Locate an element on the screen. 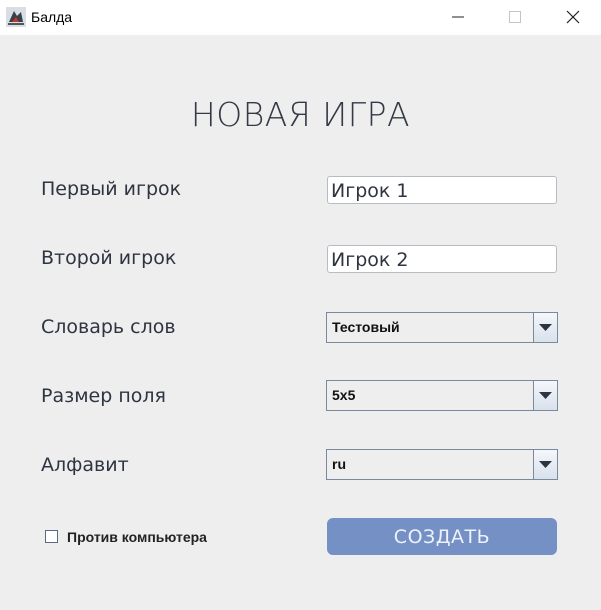 The width and height of the screenshot is (601, 610). close-icon is located at coordinates (573, 17).